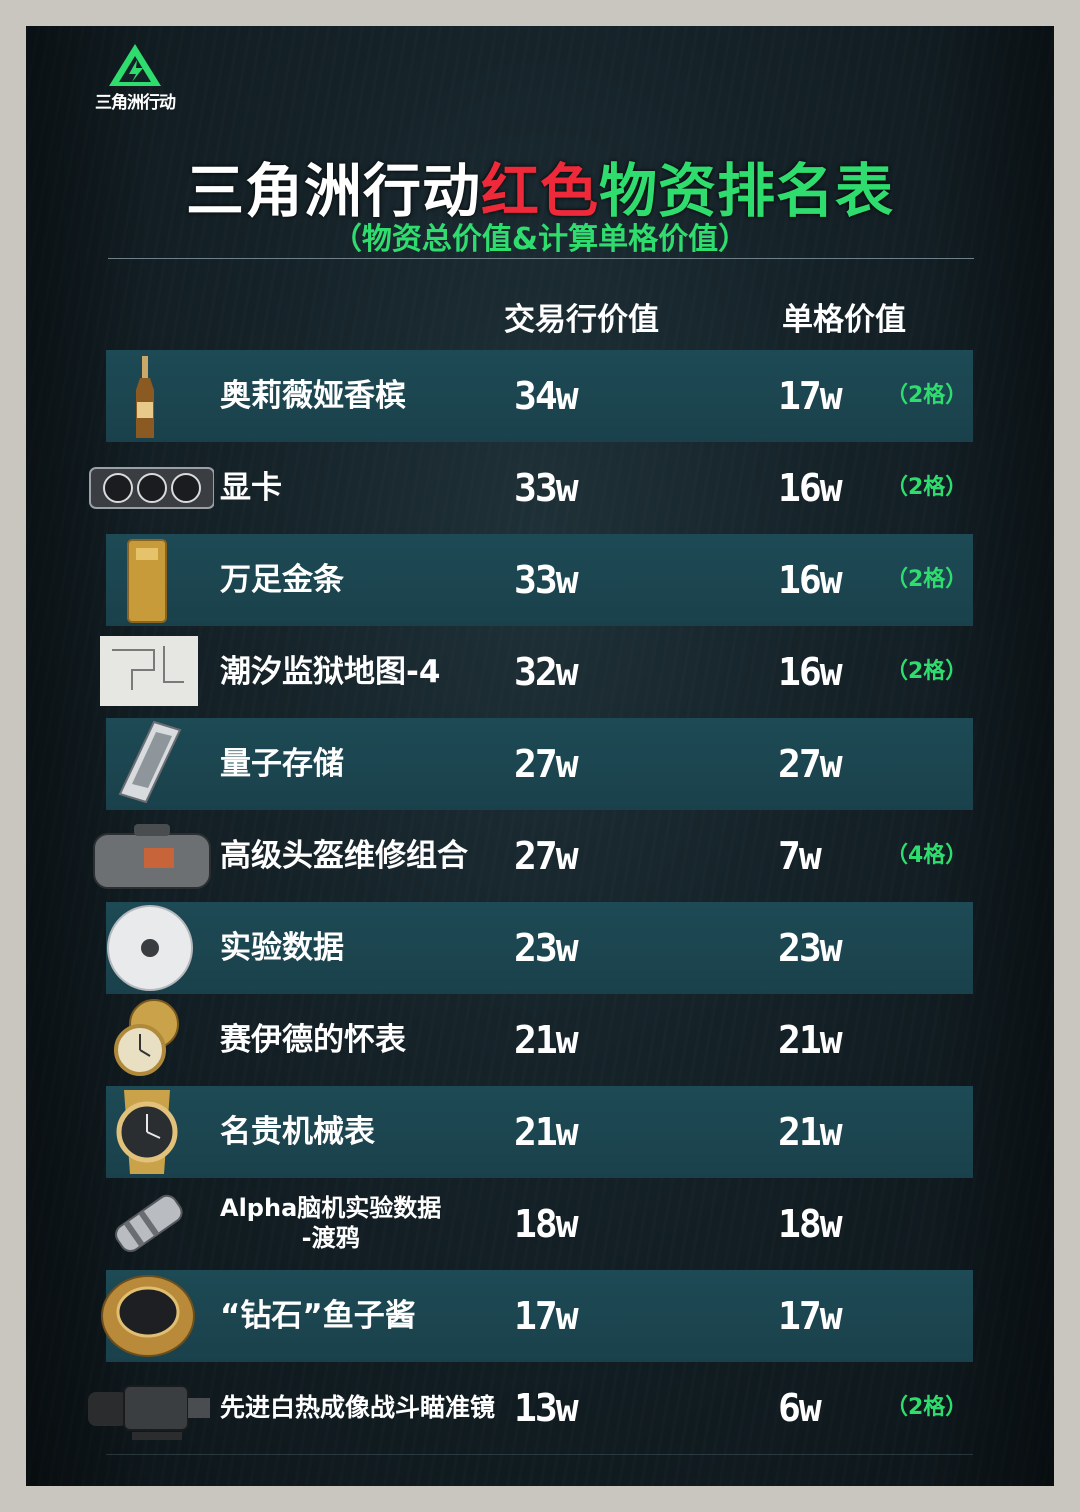  Describe the element at coordinates (282, 764) in the screenshot. I see `item-name: 量子存储` at that location.